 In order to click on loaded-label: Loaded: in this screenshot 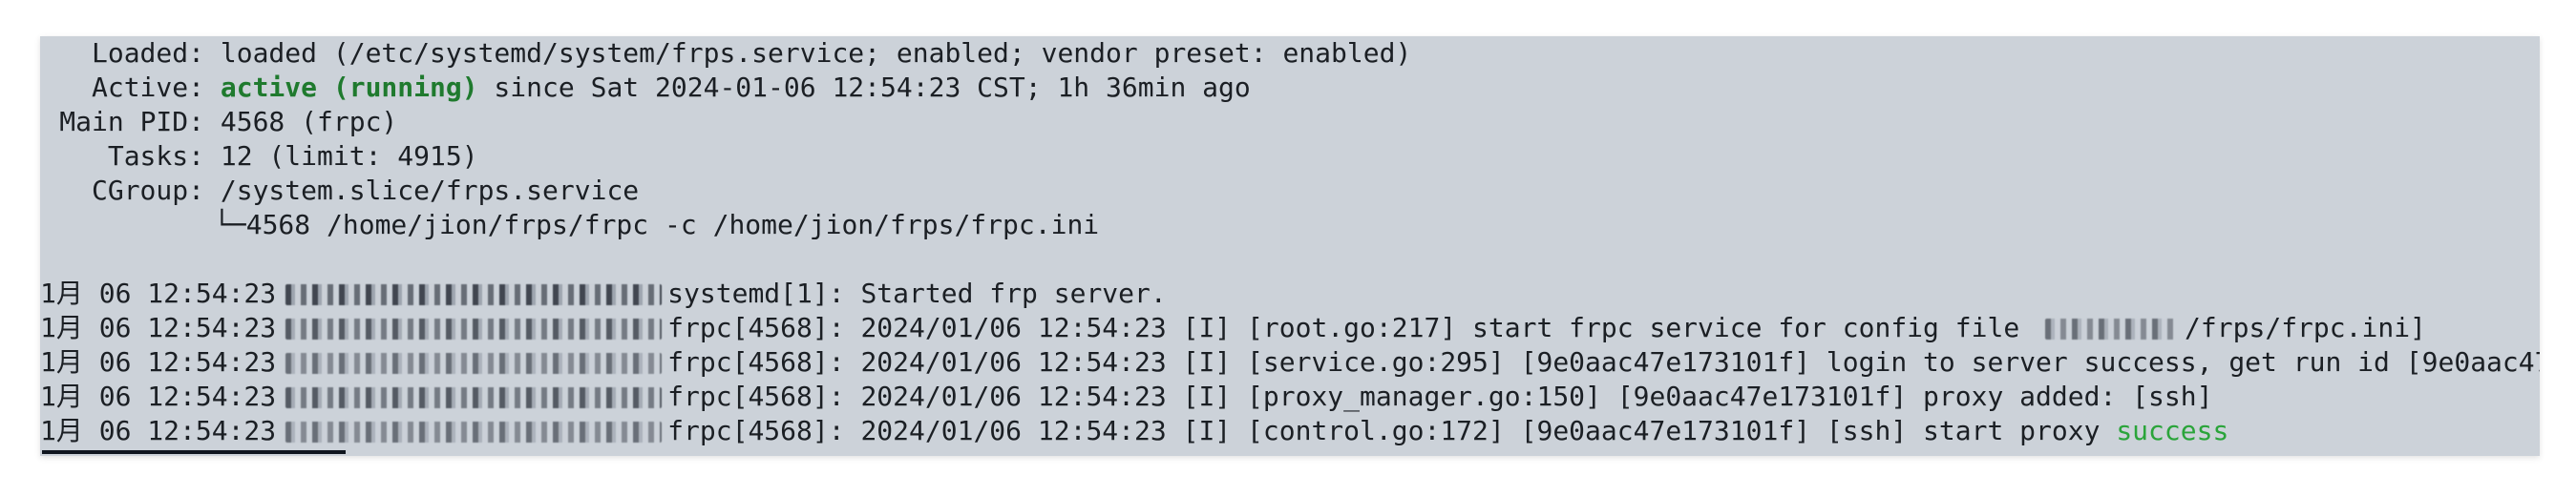, I will do `click(147, 53)`.